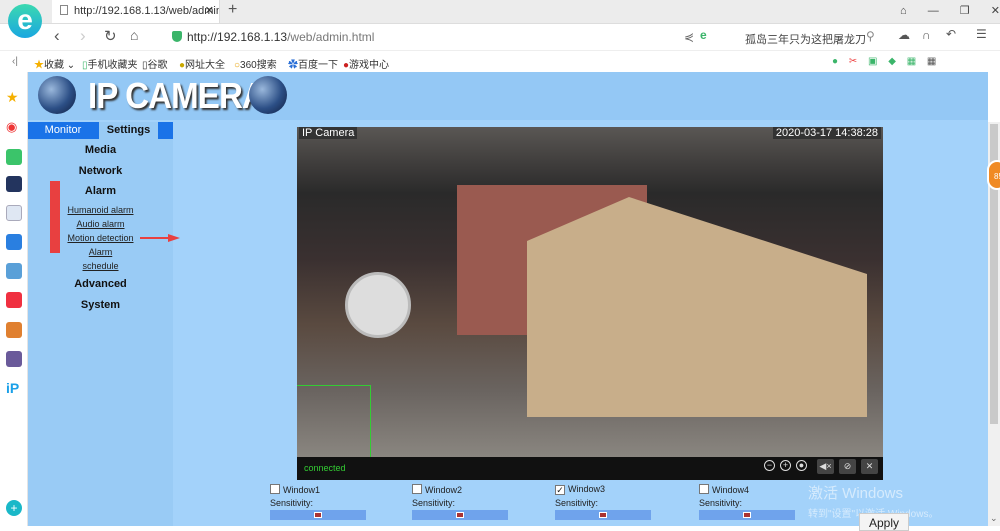 The height and width of the screenshot is (531, 1000). I want to click on mail-icon, so click(14, 157).